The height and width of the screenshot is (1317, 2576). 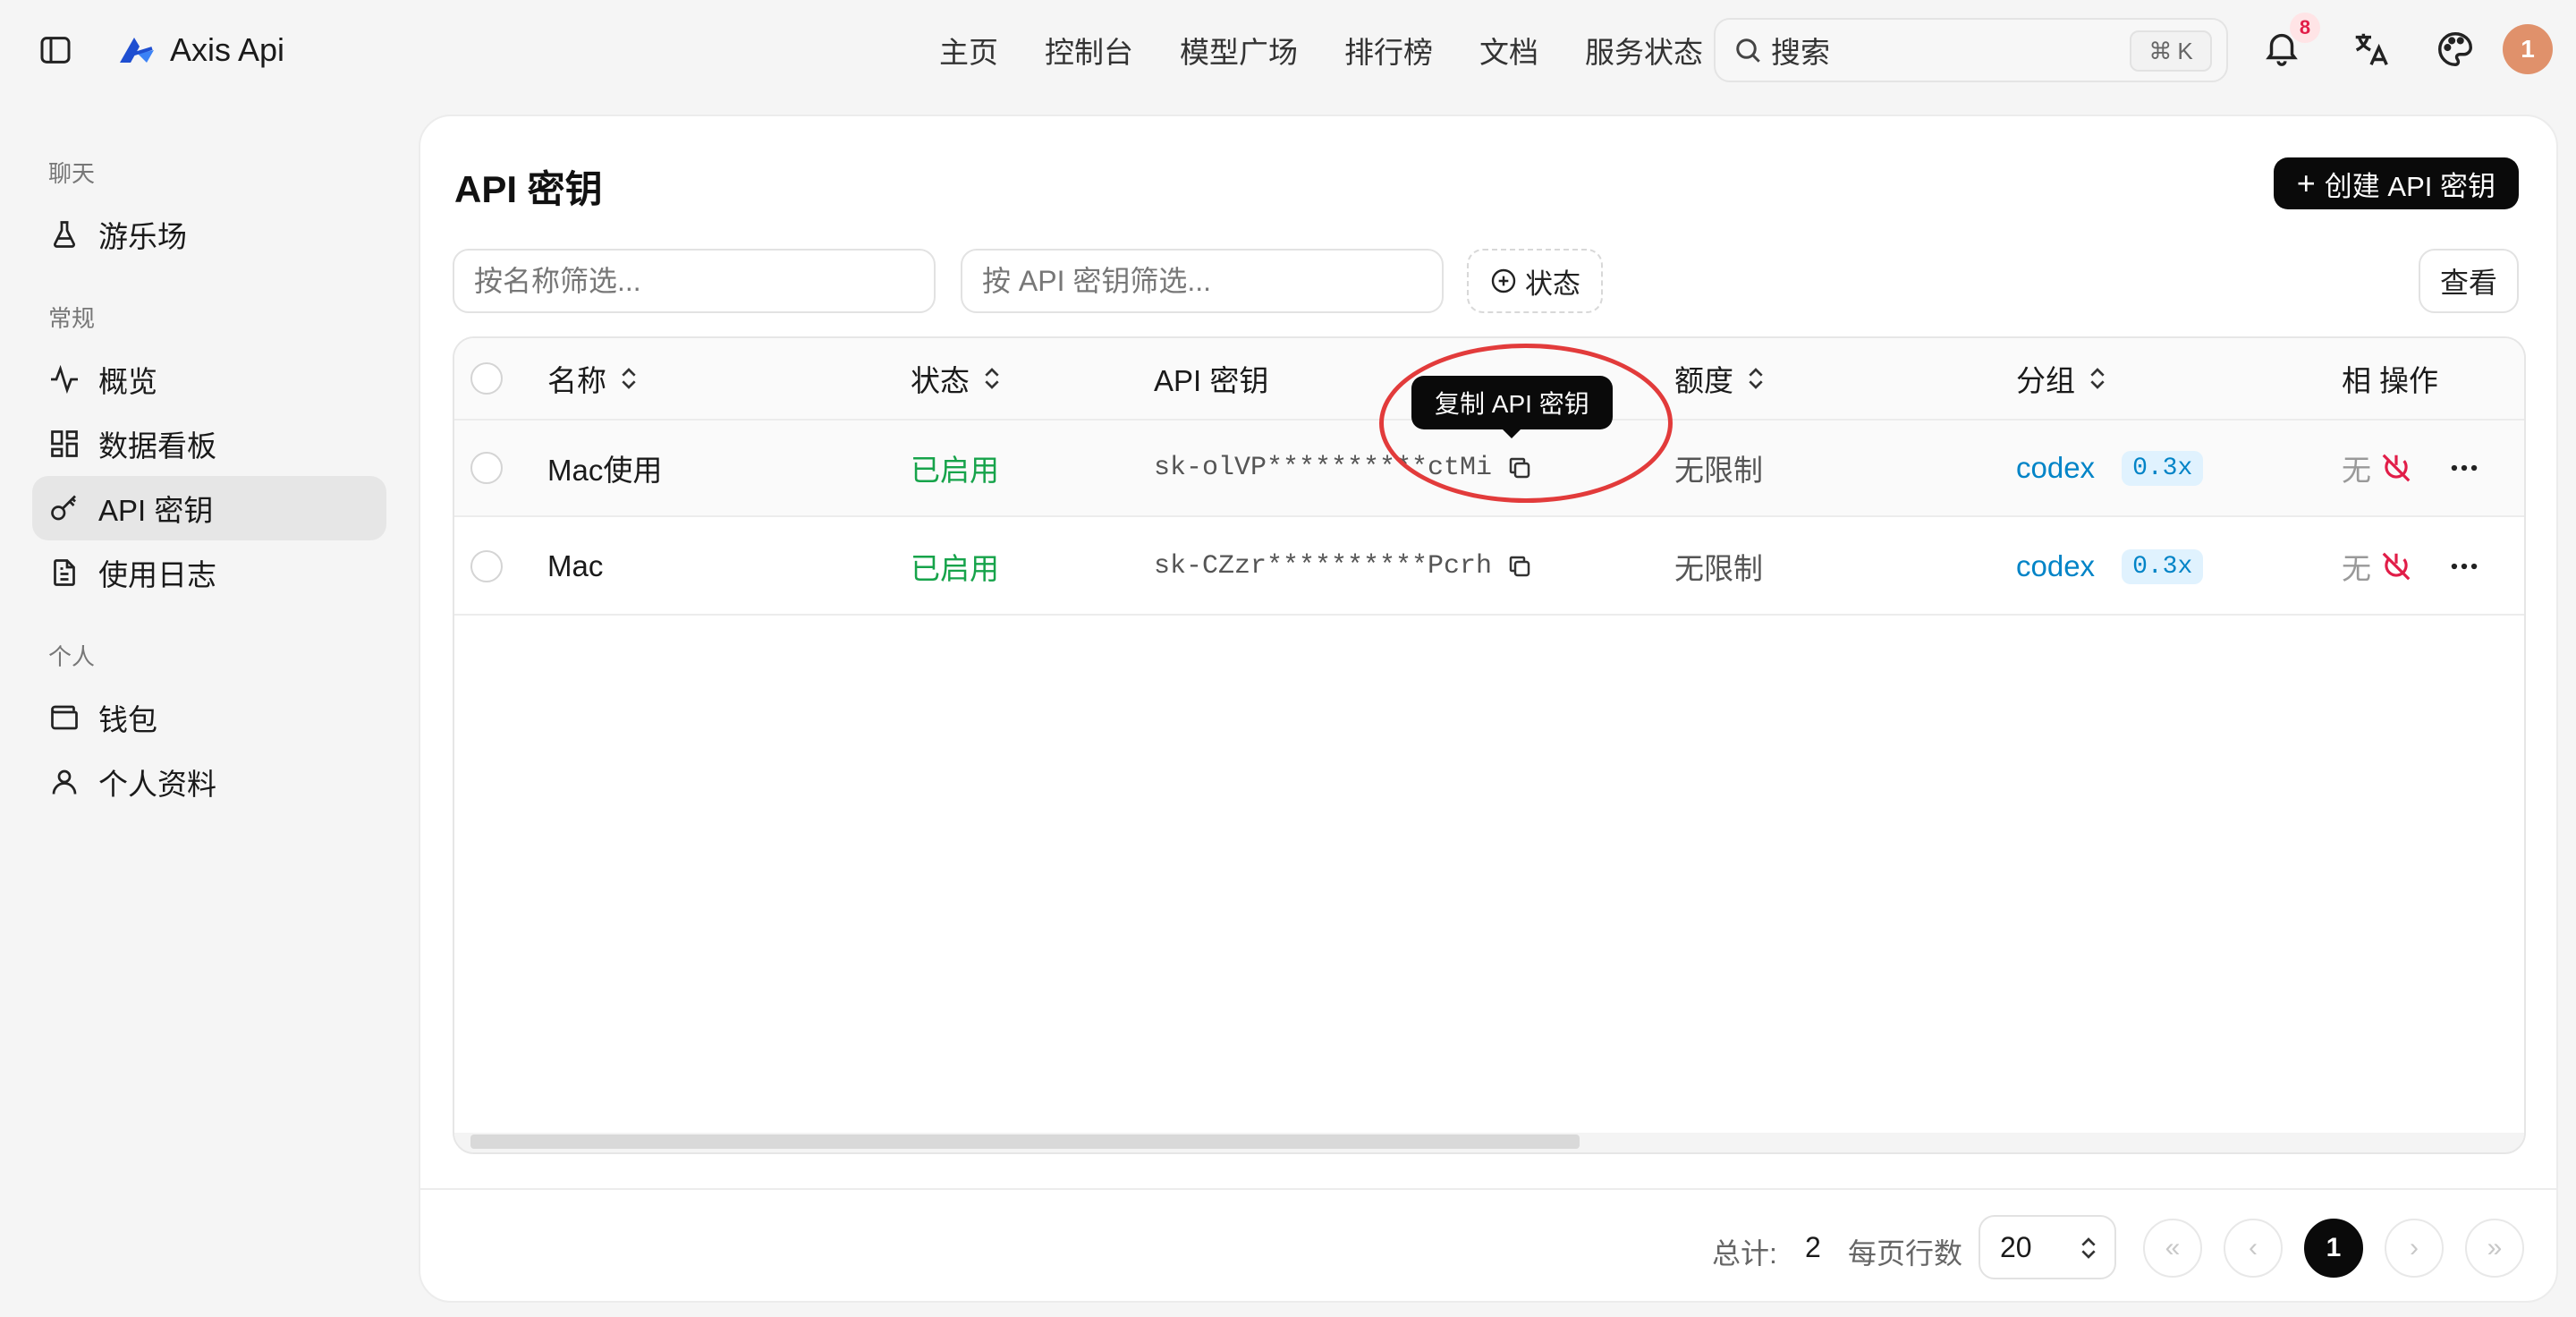 What do you see at coordinates (1720, 378) in the screenshot?
I see `column-header-quota: 额度` at bounding box center [1720, 378].